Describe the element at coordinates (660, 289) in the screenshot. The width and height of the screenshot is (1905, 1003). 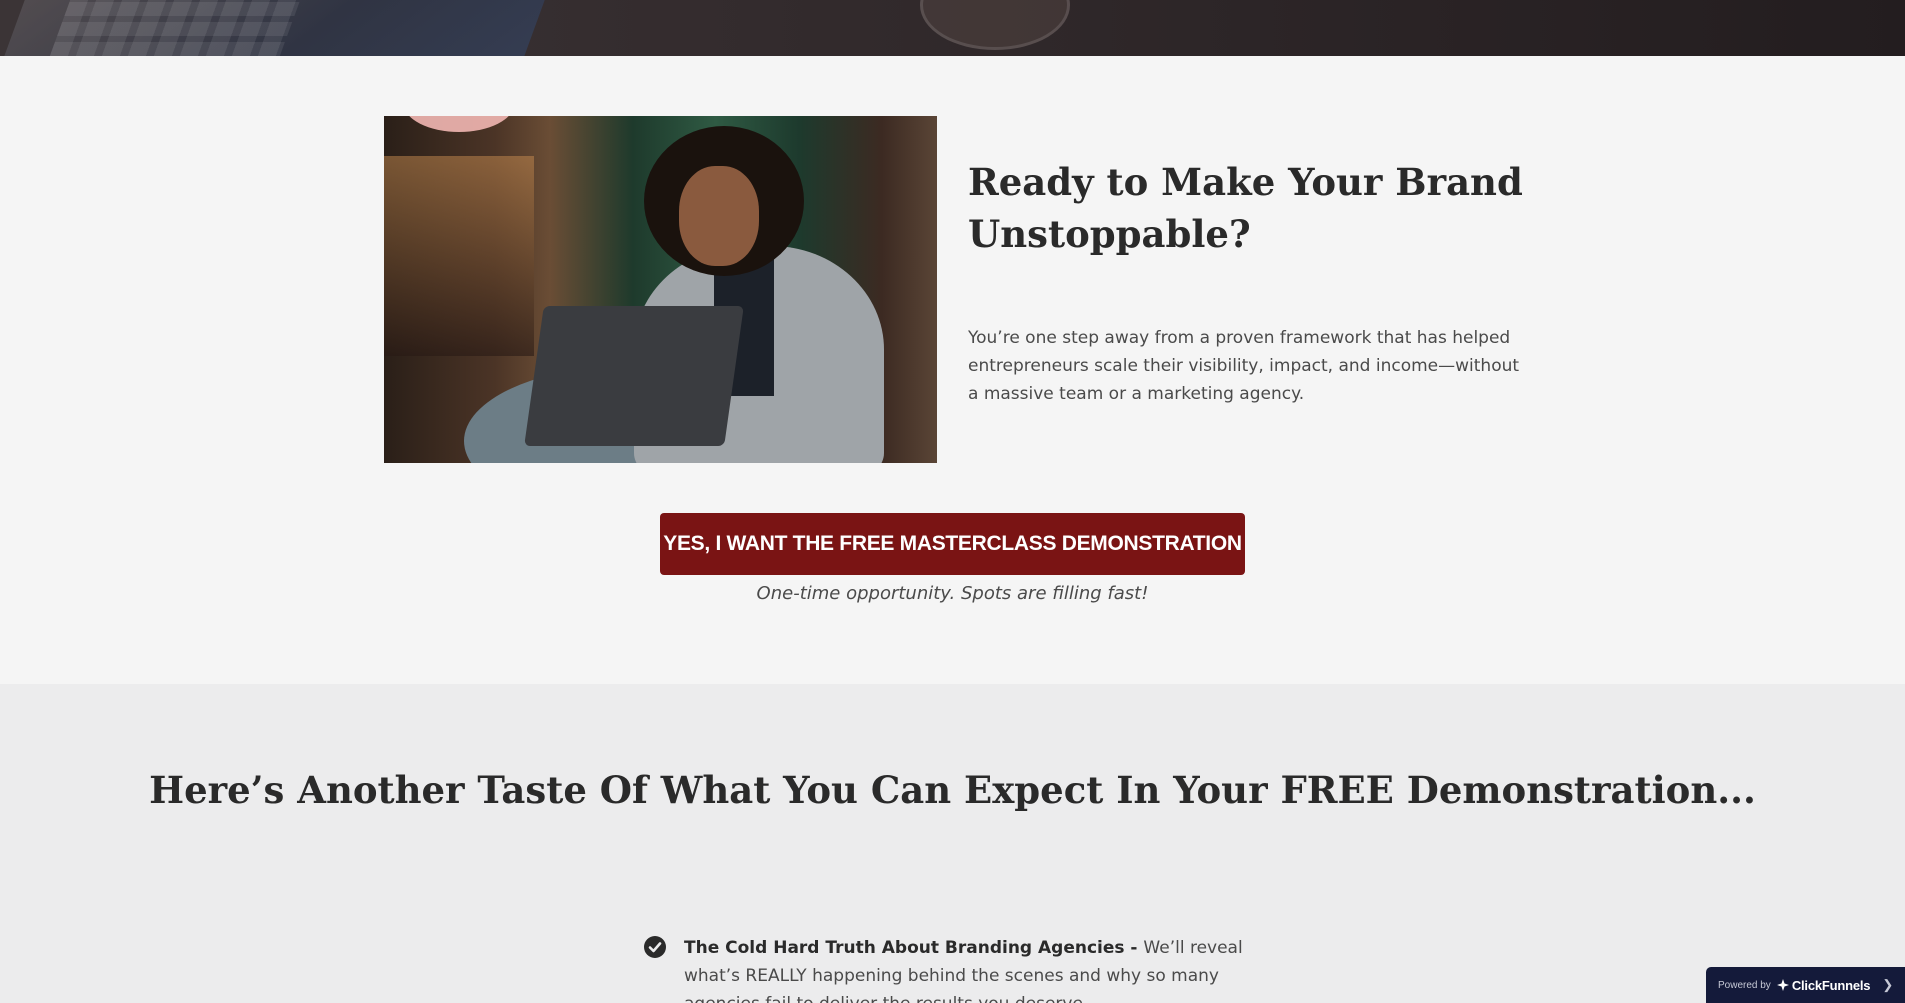
I see `woman-laptop-photo` at that location.